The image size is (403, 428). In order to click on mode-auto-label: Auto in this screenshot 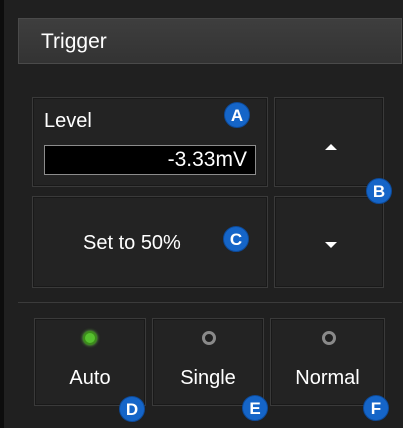, I will do `click(90, 378)`.